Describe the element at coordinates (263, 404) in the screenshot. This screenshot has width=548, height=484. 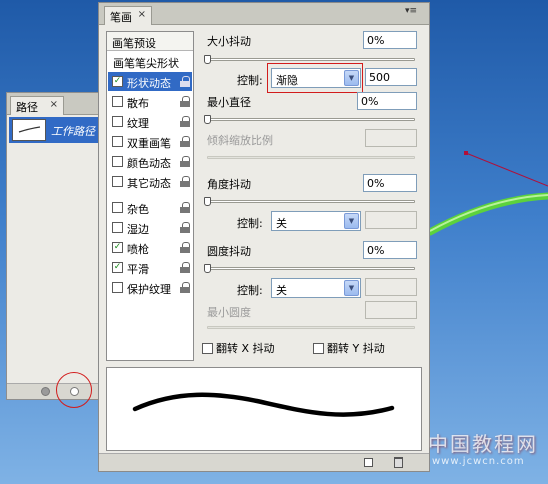
I see `preview-stroke` at that location.